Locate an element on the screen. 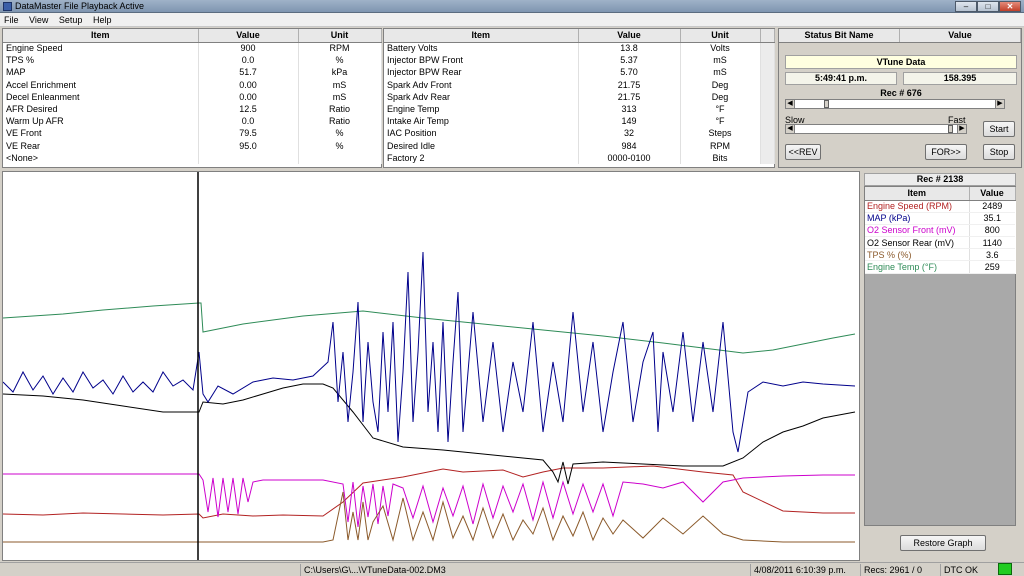  menu-setup: Setup is located at coordinates (71, 19).